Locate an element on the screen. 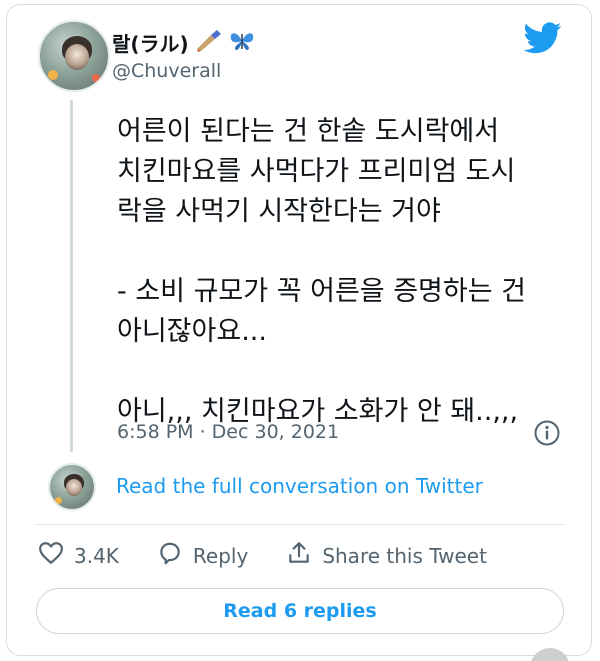 The width and height of the screenshot is (600, 661). action-bar: 3.4K Reply Share this Tweet is located at coordinates (281, 555).